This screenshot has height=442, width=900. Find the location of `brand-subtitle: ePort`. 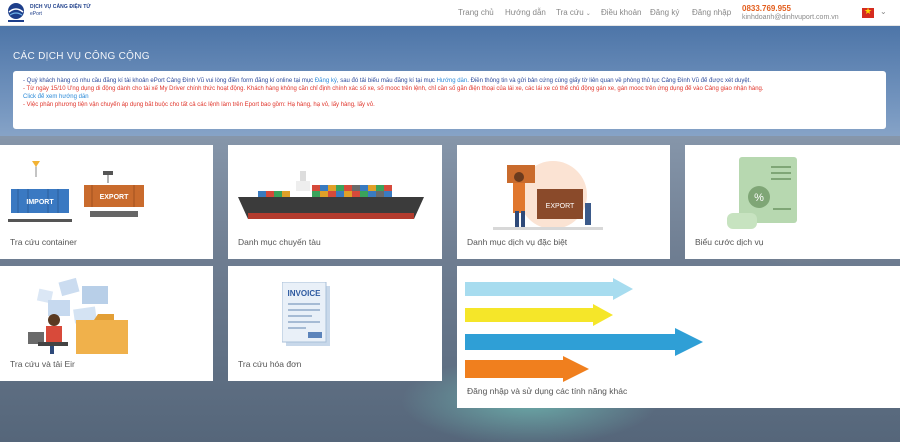

brand-subtitle: ePort is located at coordinates (36, 14).